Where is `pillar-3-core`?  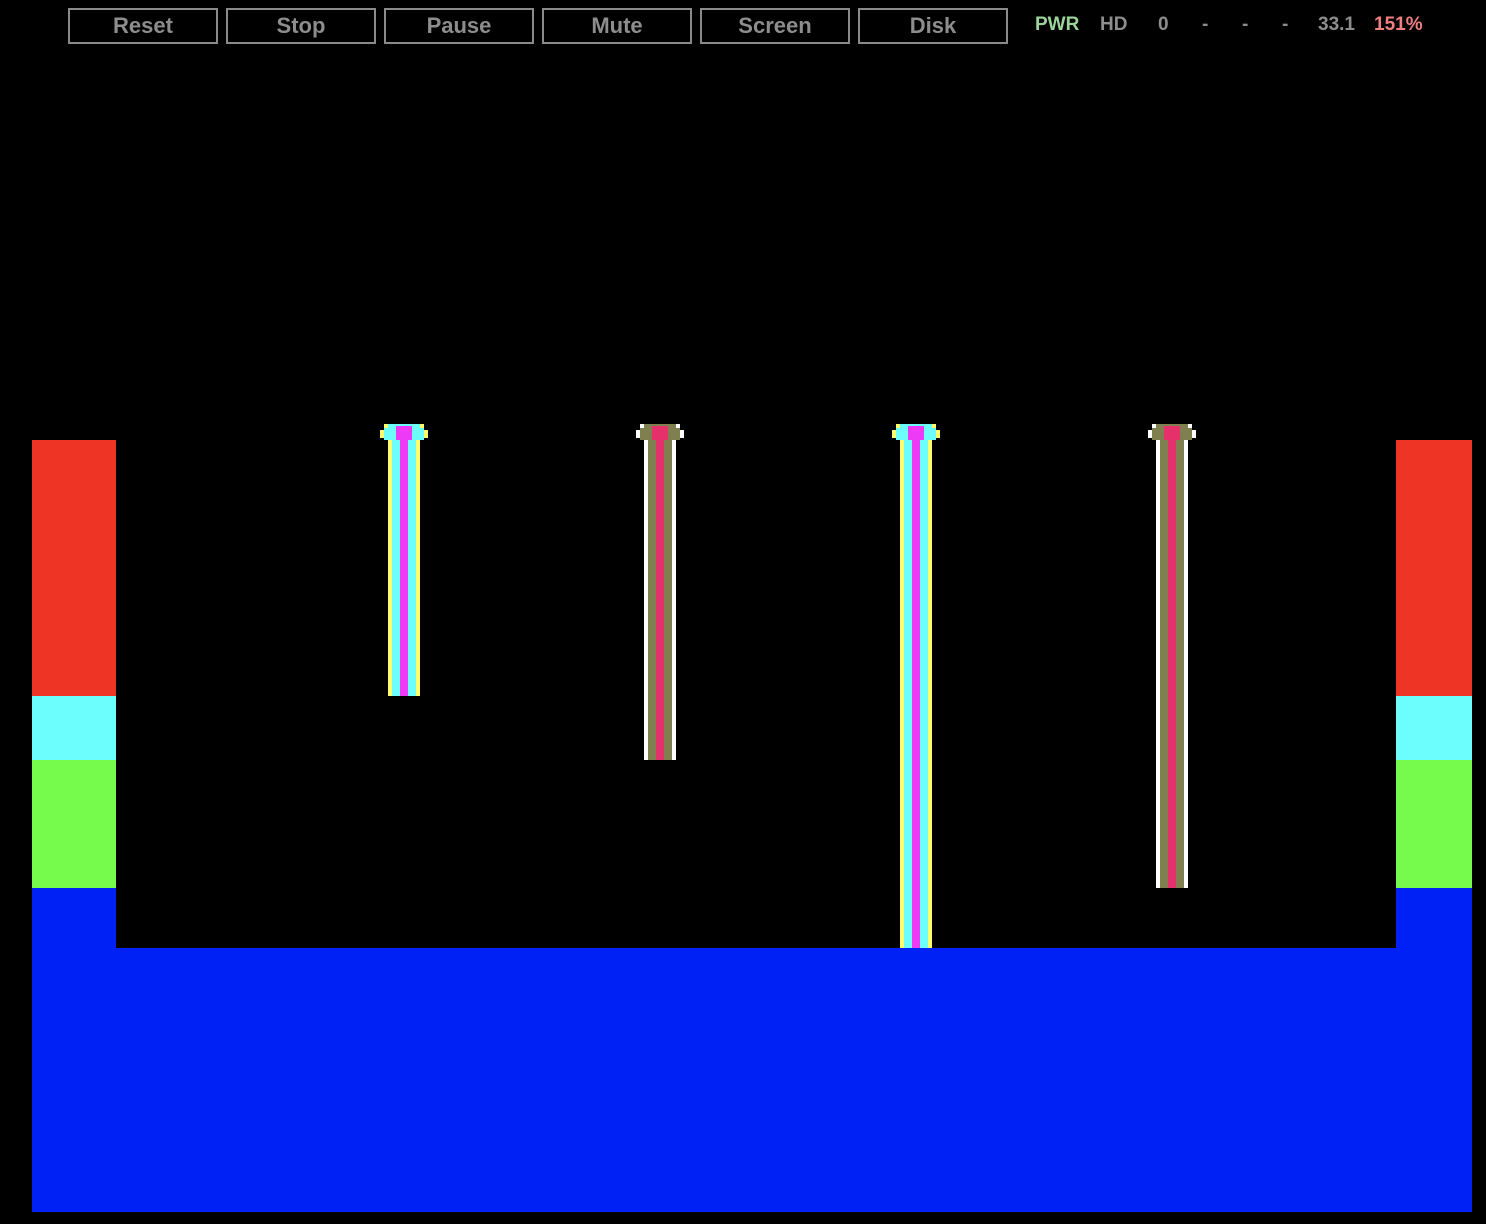
pillar-3-core is located at coordinates (916, 687).